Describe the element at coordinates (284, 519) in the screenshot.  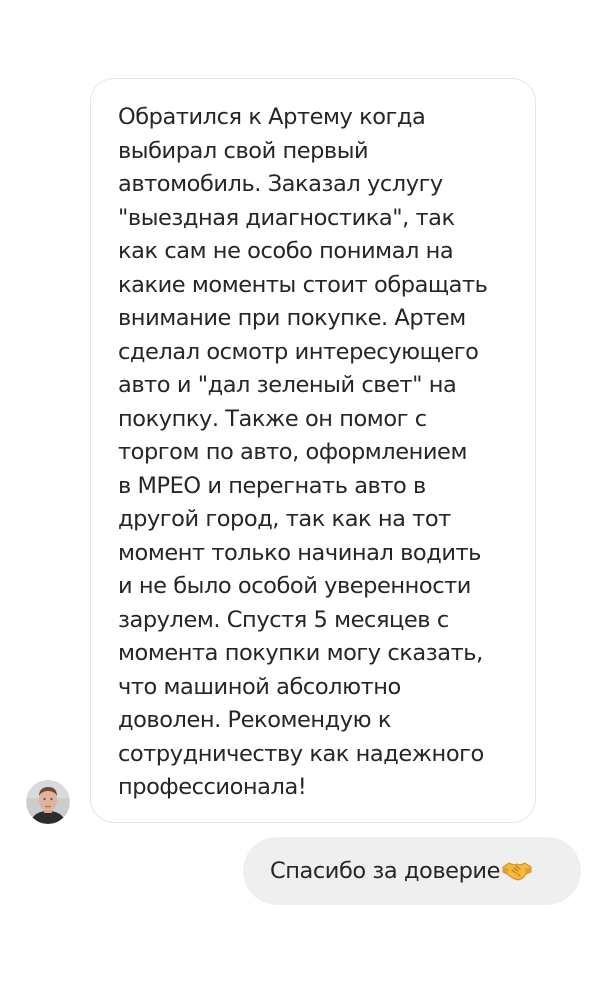
I see `incoming-message-line: другой город, так как на тот` at that location.